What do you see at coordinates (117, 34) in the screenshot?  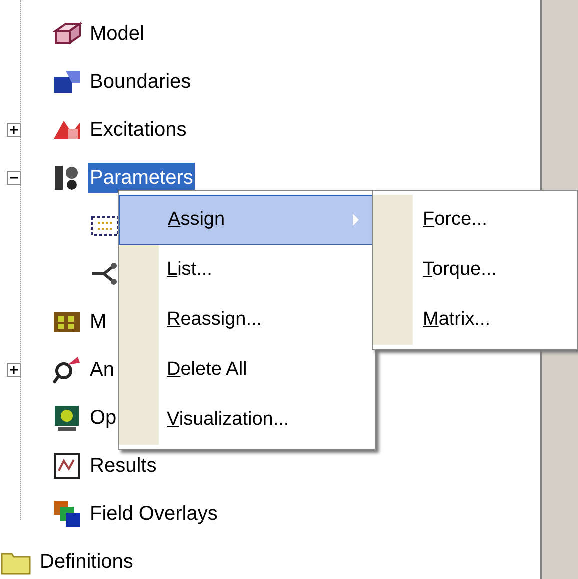 I see `tree-item: Model` at bounding box center [117, 34].